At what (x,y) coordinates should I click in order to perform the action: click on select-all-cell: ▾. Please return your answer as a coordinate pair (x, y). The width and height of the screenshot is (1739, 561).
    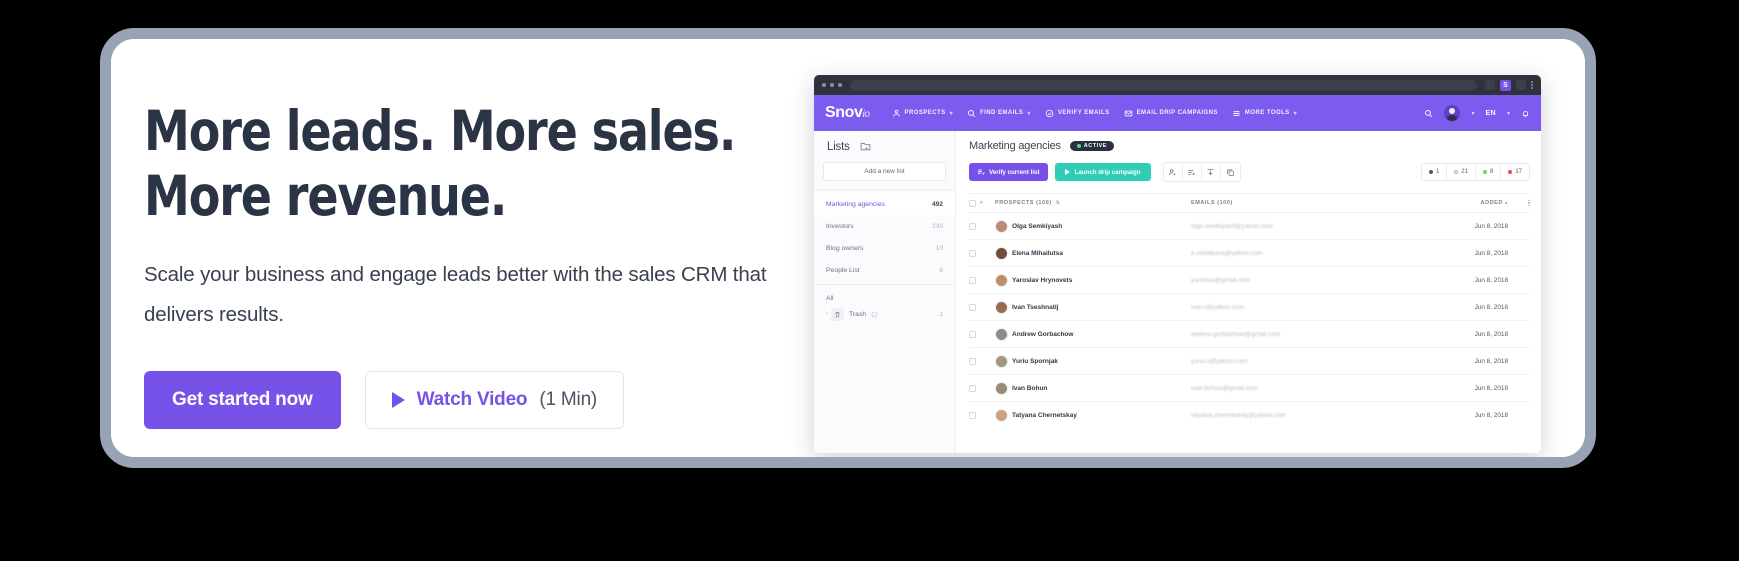
    Looking at the image, I should click on (982, 203).